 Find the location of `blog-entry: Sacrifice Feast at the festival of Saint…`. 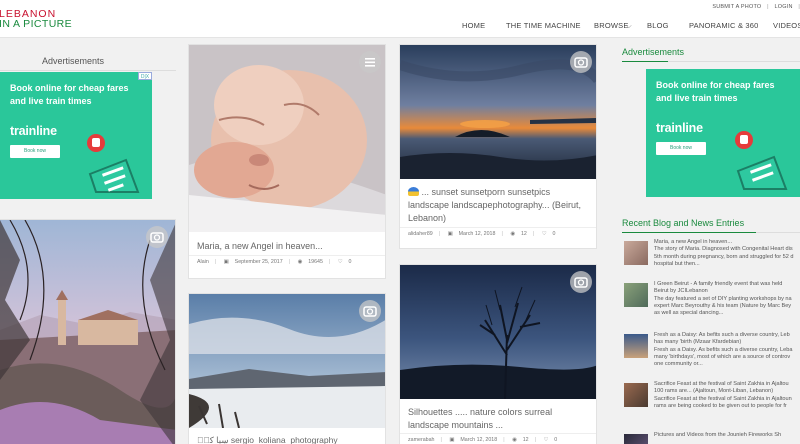

blog-entry: Sacrifice Feast at the festival of Saint… is located at coordinates (712, 398).